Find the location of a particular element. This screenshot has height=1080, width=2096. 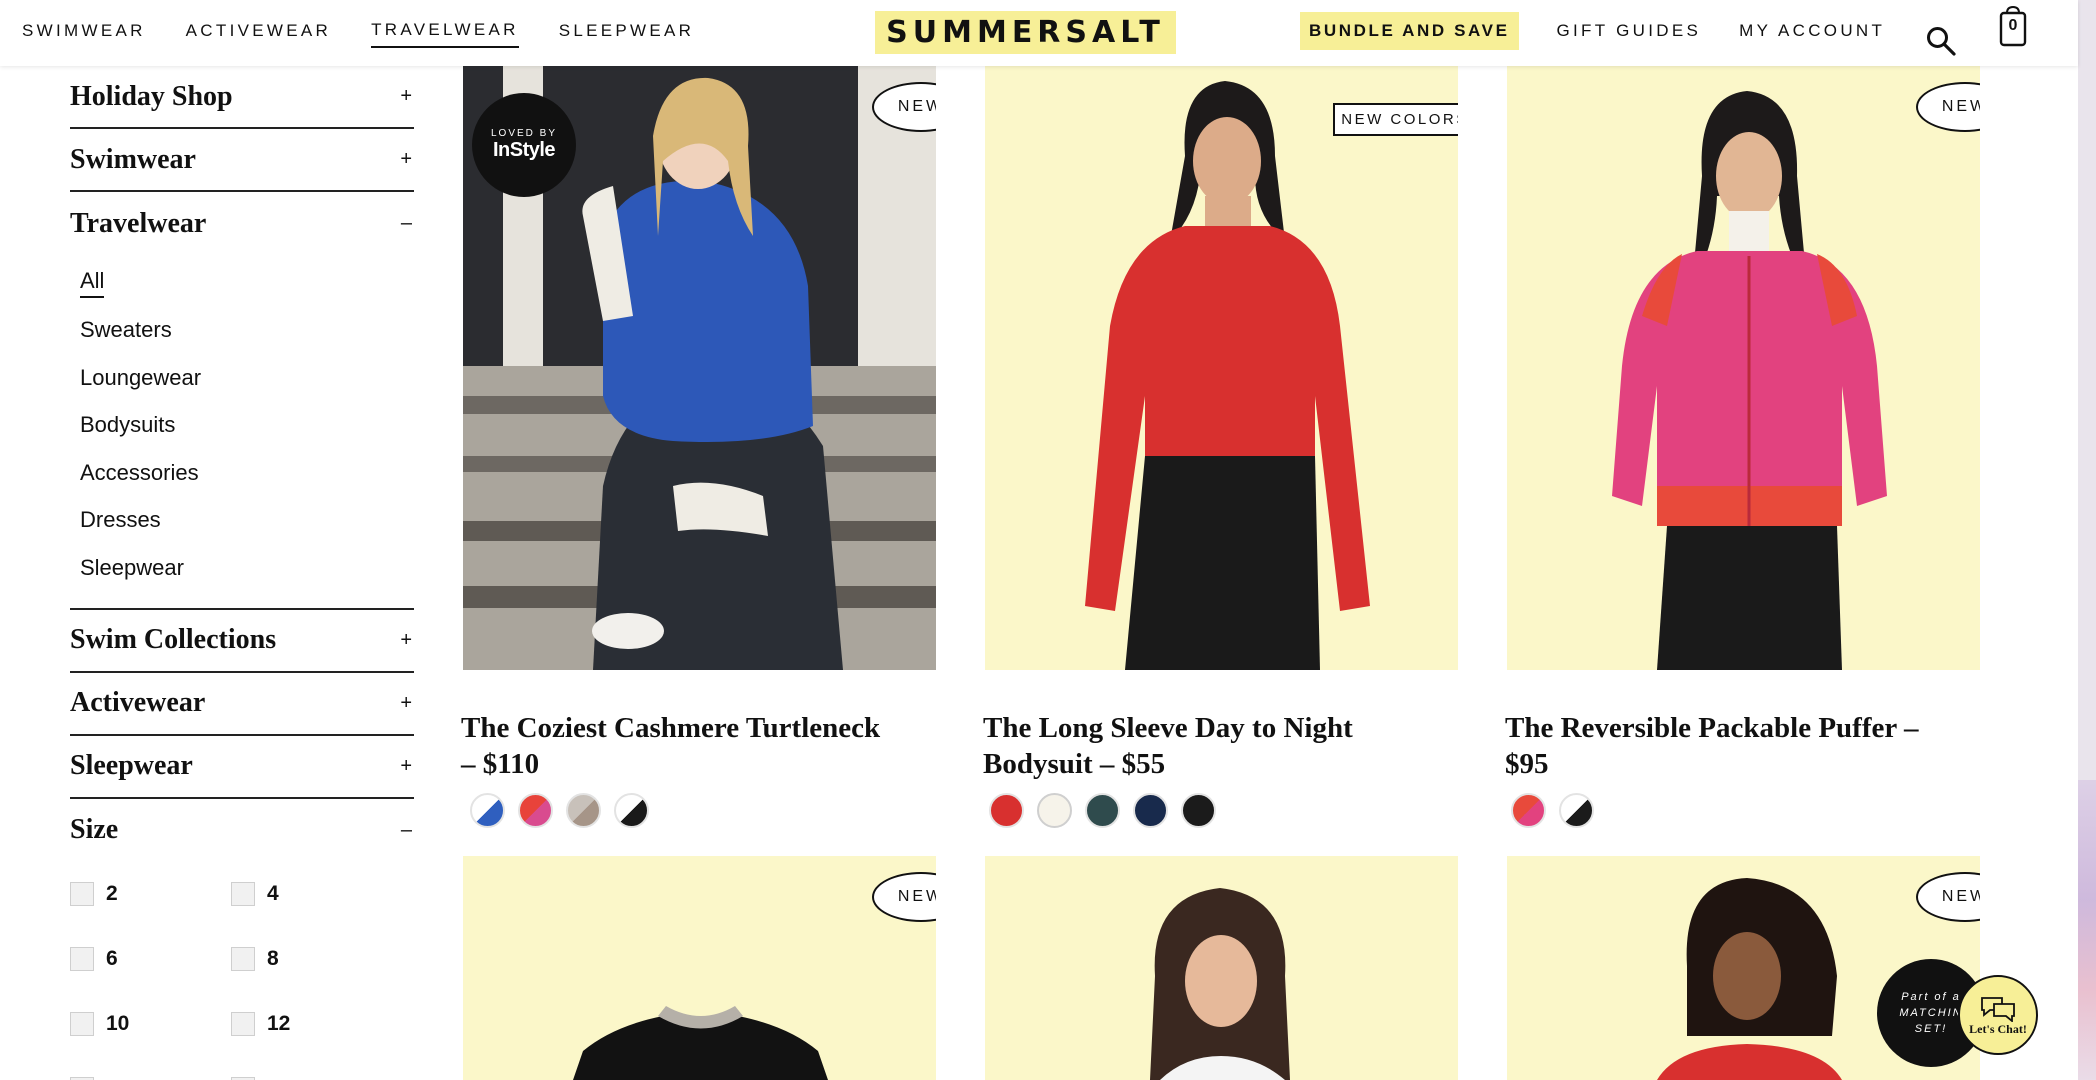

product-title-line: $95 is located at coordinates (1527, 764).